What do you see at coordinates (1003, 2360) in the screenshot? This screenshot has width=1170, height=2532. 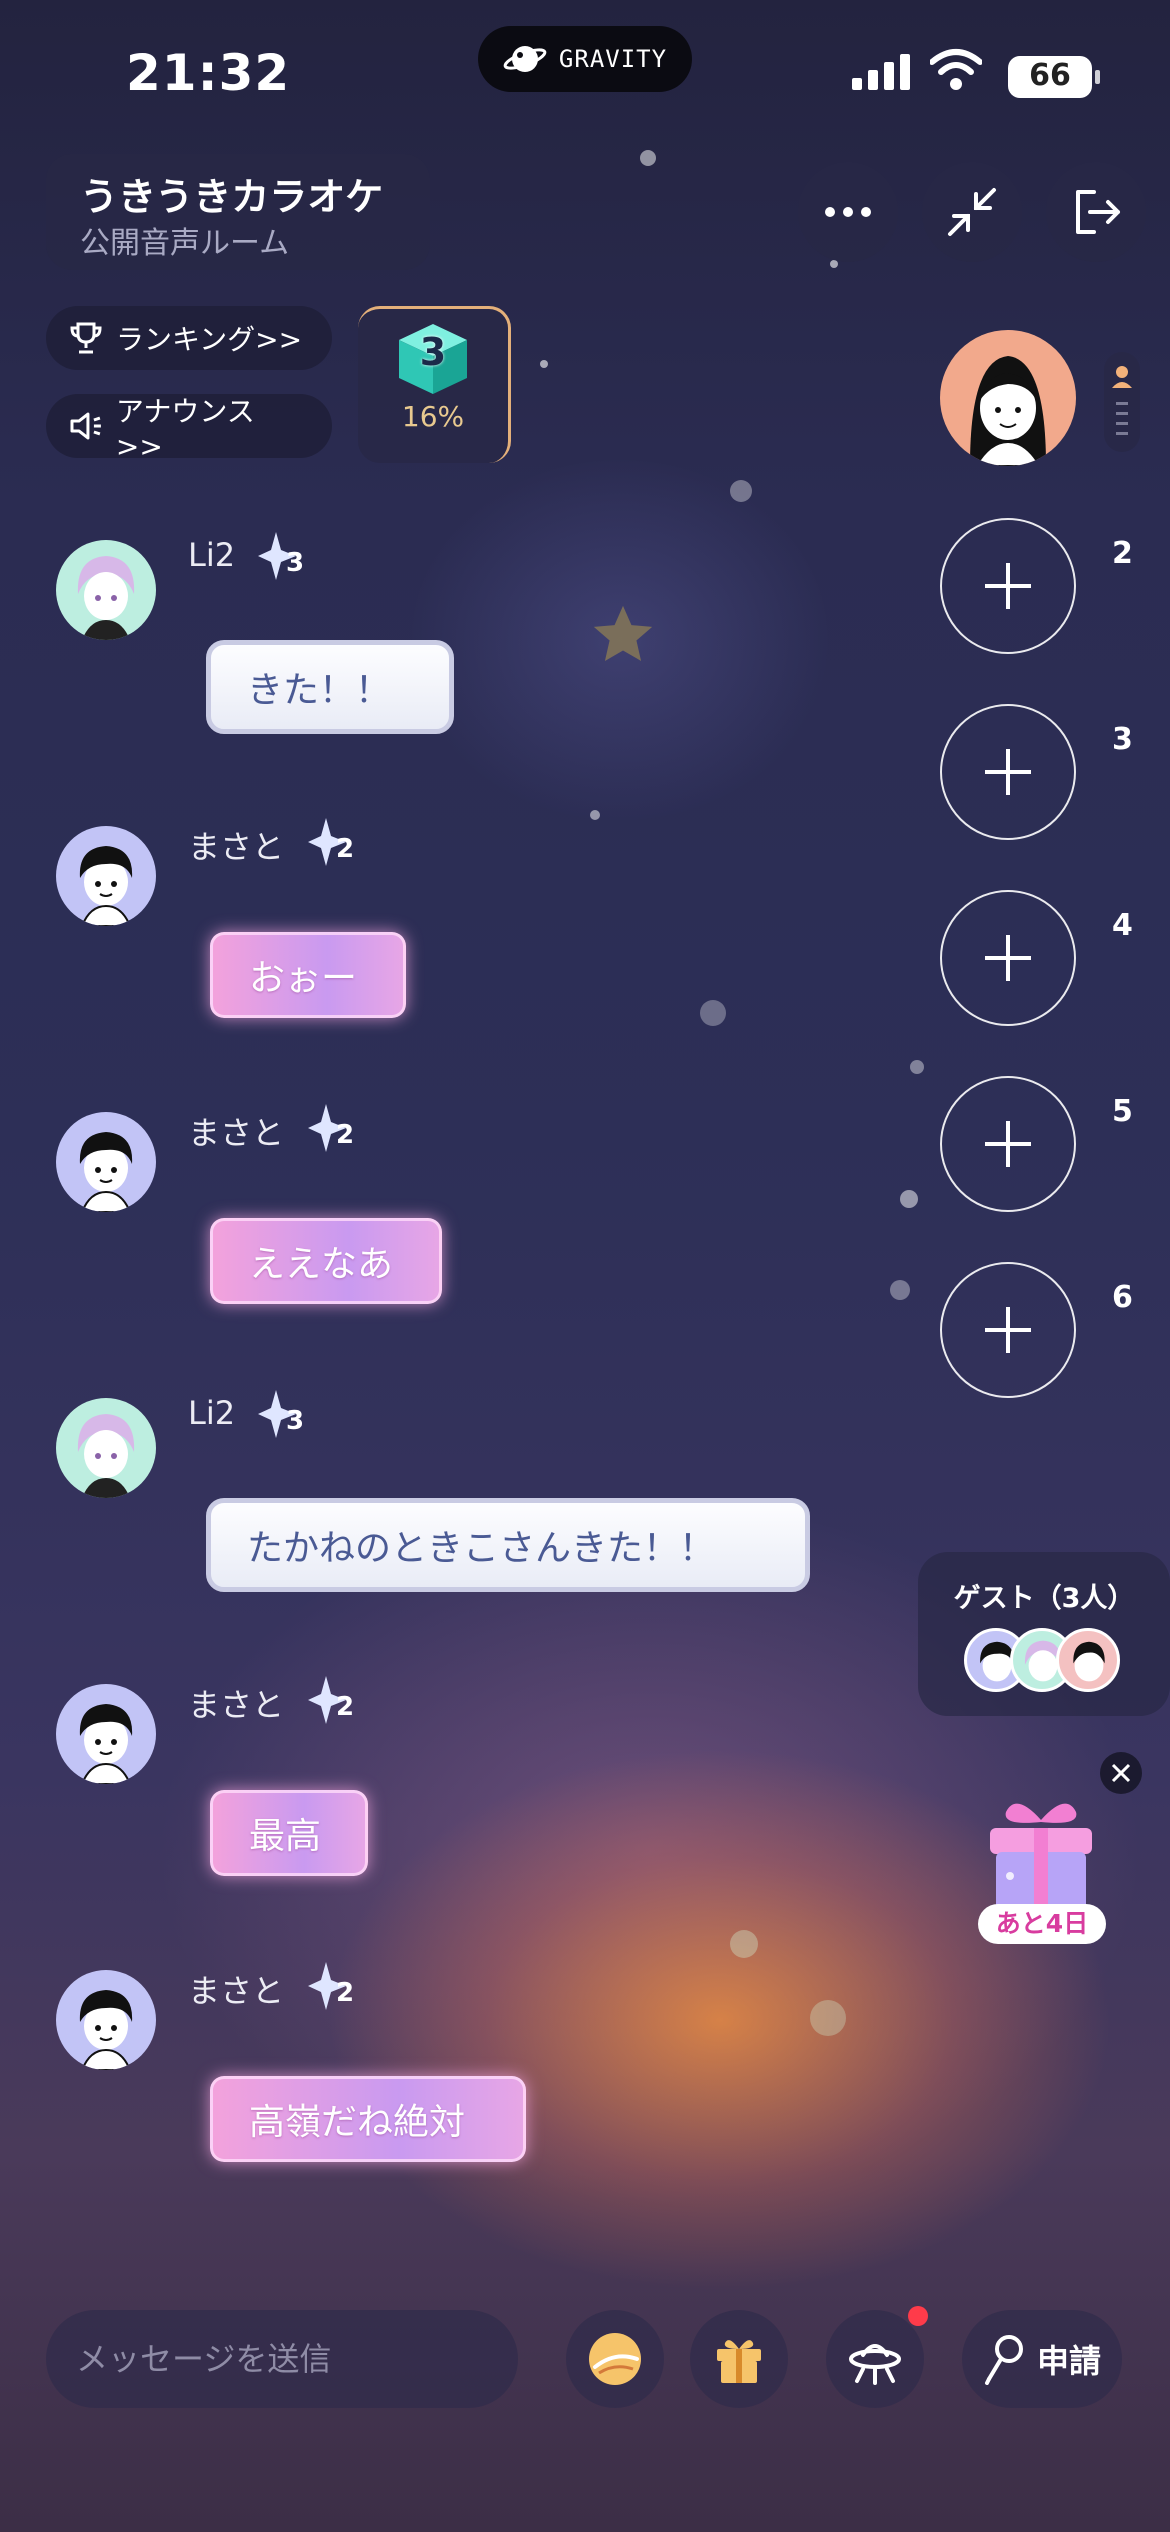 I see `microphone-icon` at bounding box center [1003, 2360].